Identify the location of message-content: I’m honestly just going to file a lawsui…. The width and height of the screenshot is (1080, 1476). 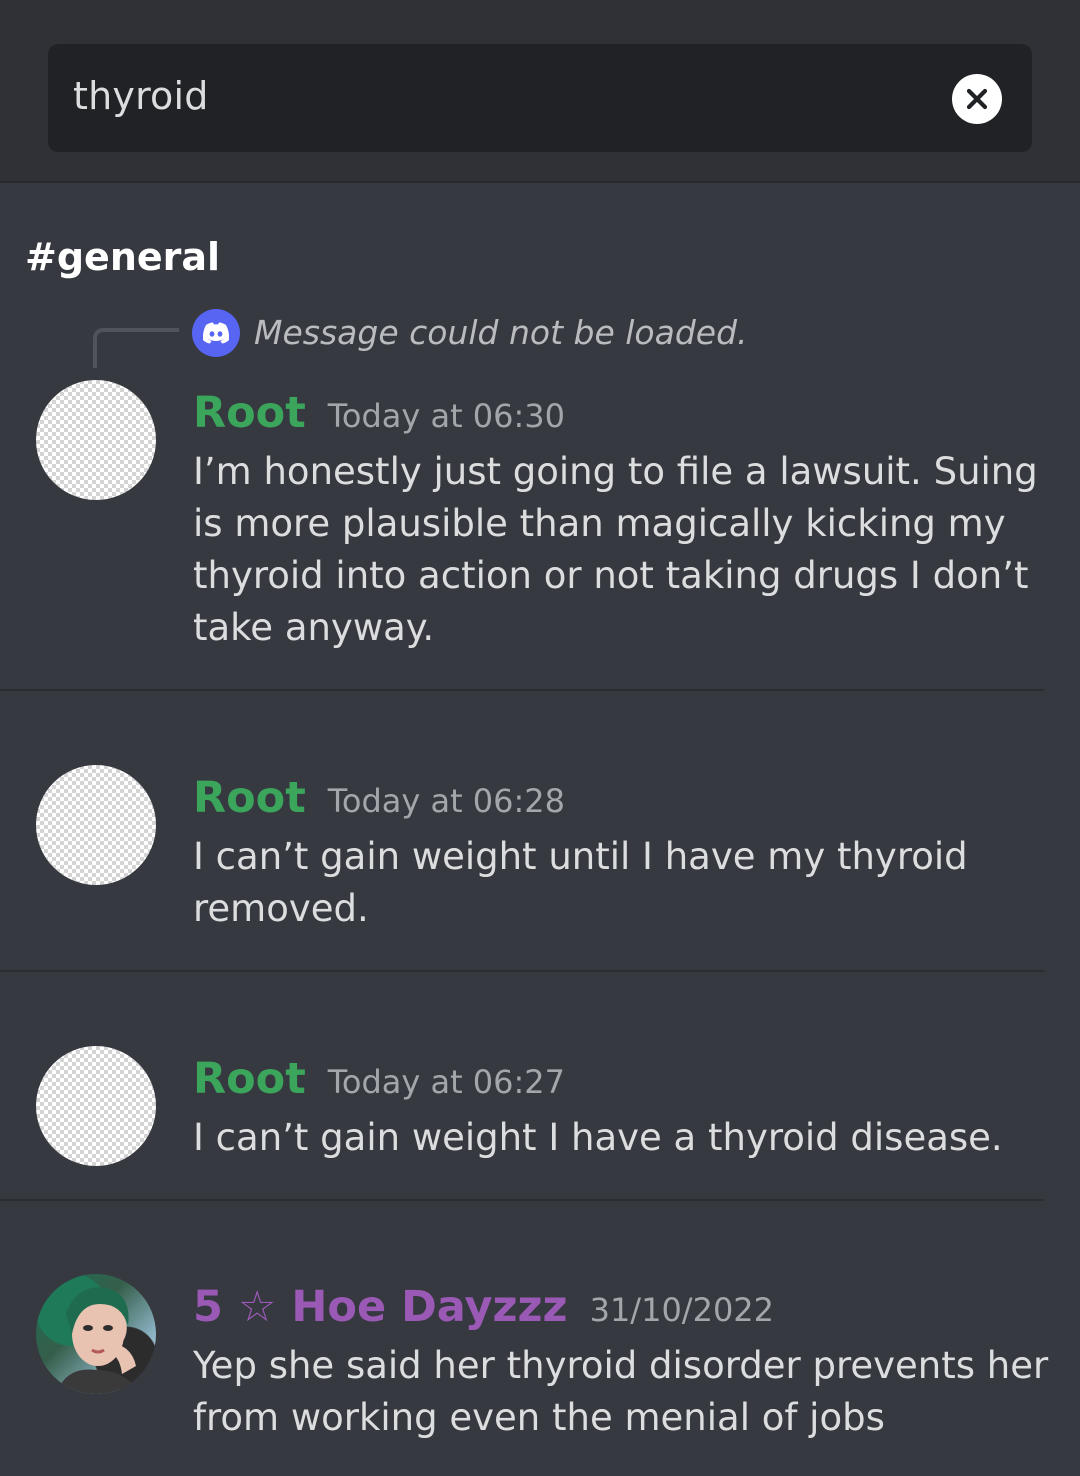
(615, 549).